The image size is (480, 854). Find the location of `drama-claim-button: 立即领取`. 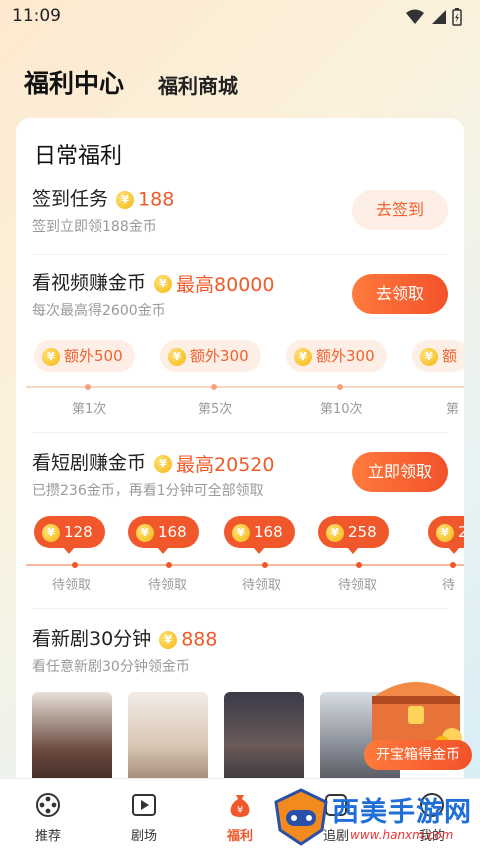

drama-claim-button: 立即领取 is located at coordinates (400, 472).